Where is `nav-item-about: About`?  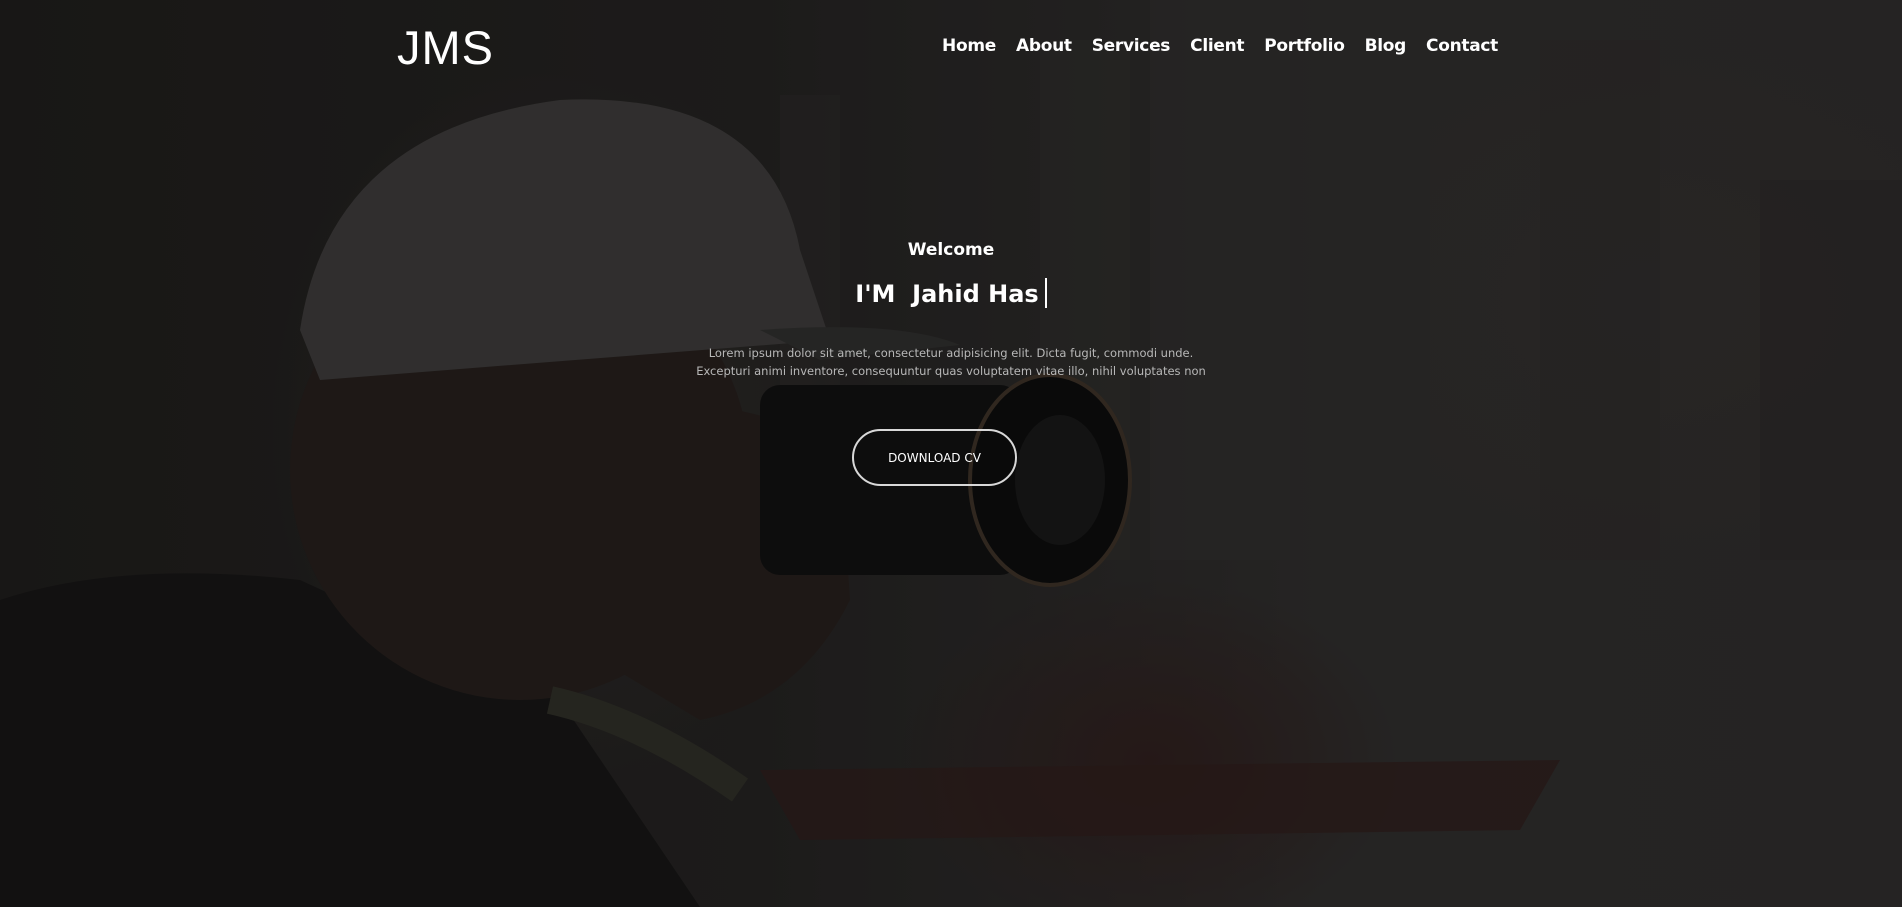
nav-item-about: About is located at coordinates (1044, 46).